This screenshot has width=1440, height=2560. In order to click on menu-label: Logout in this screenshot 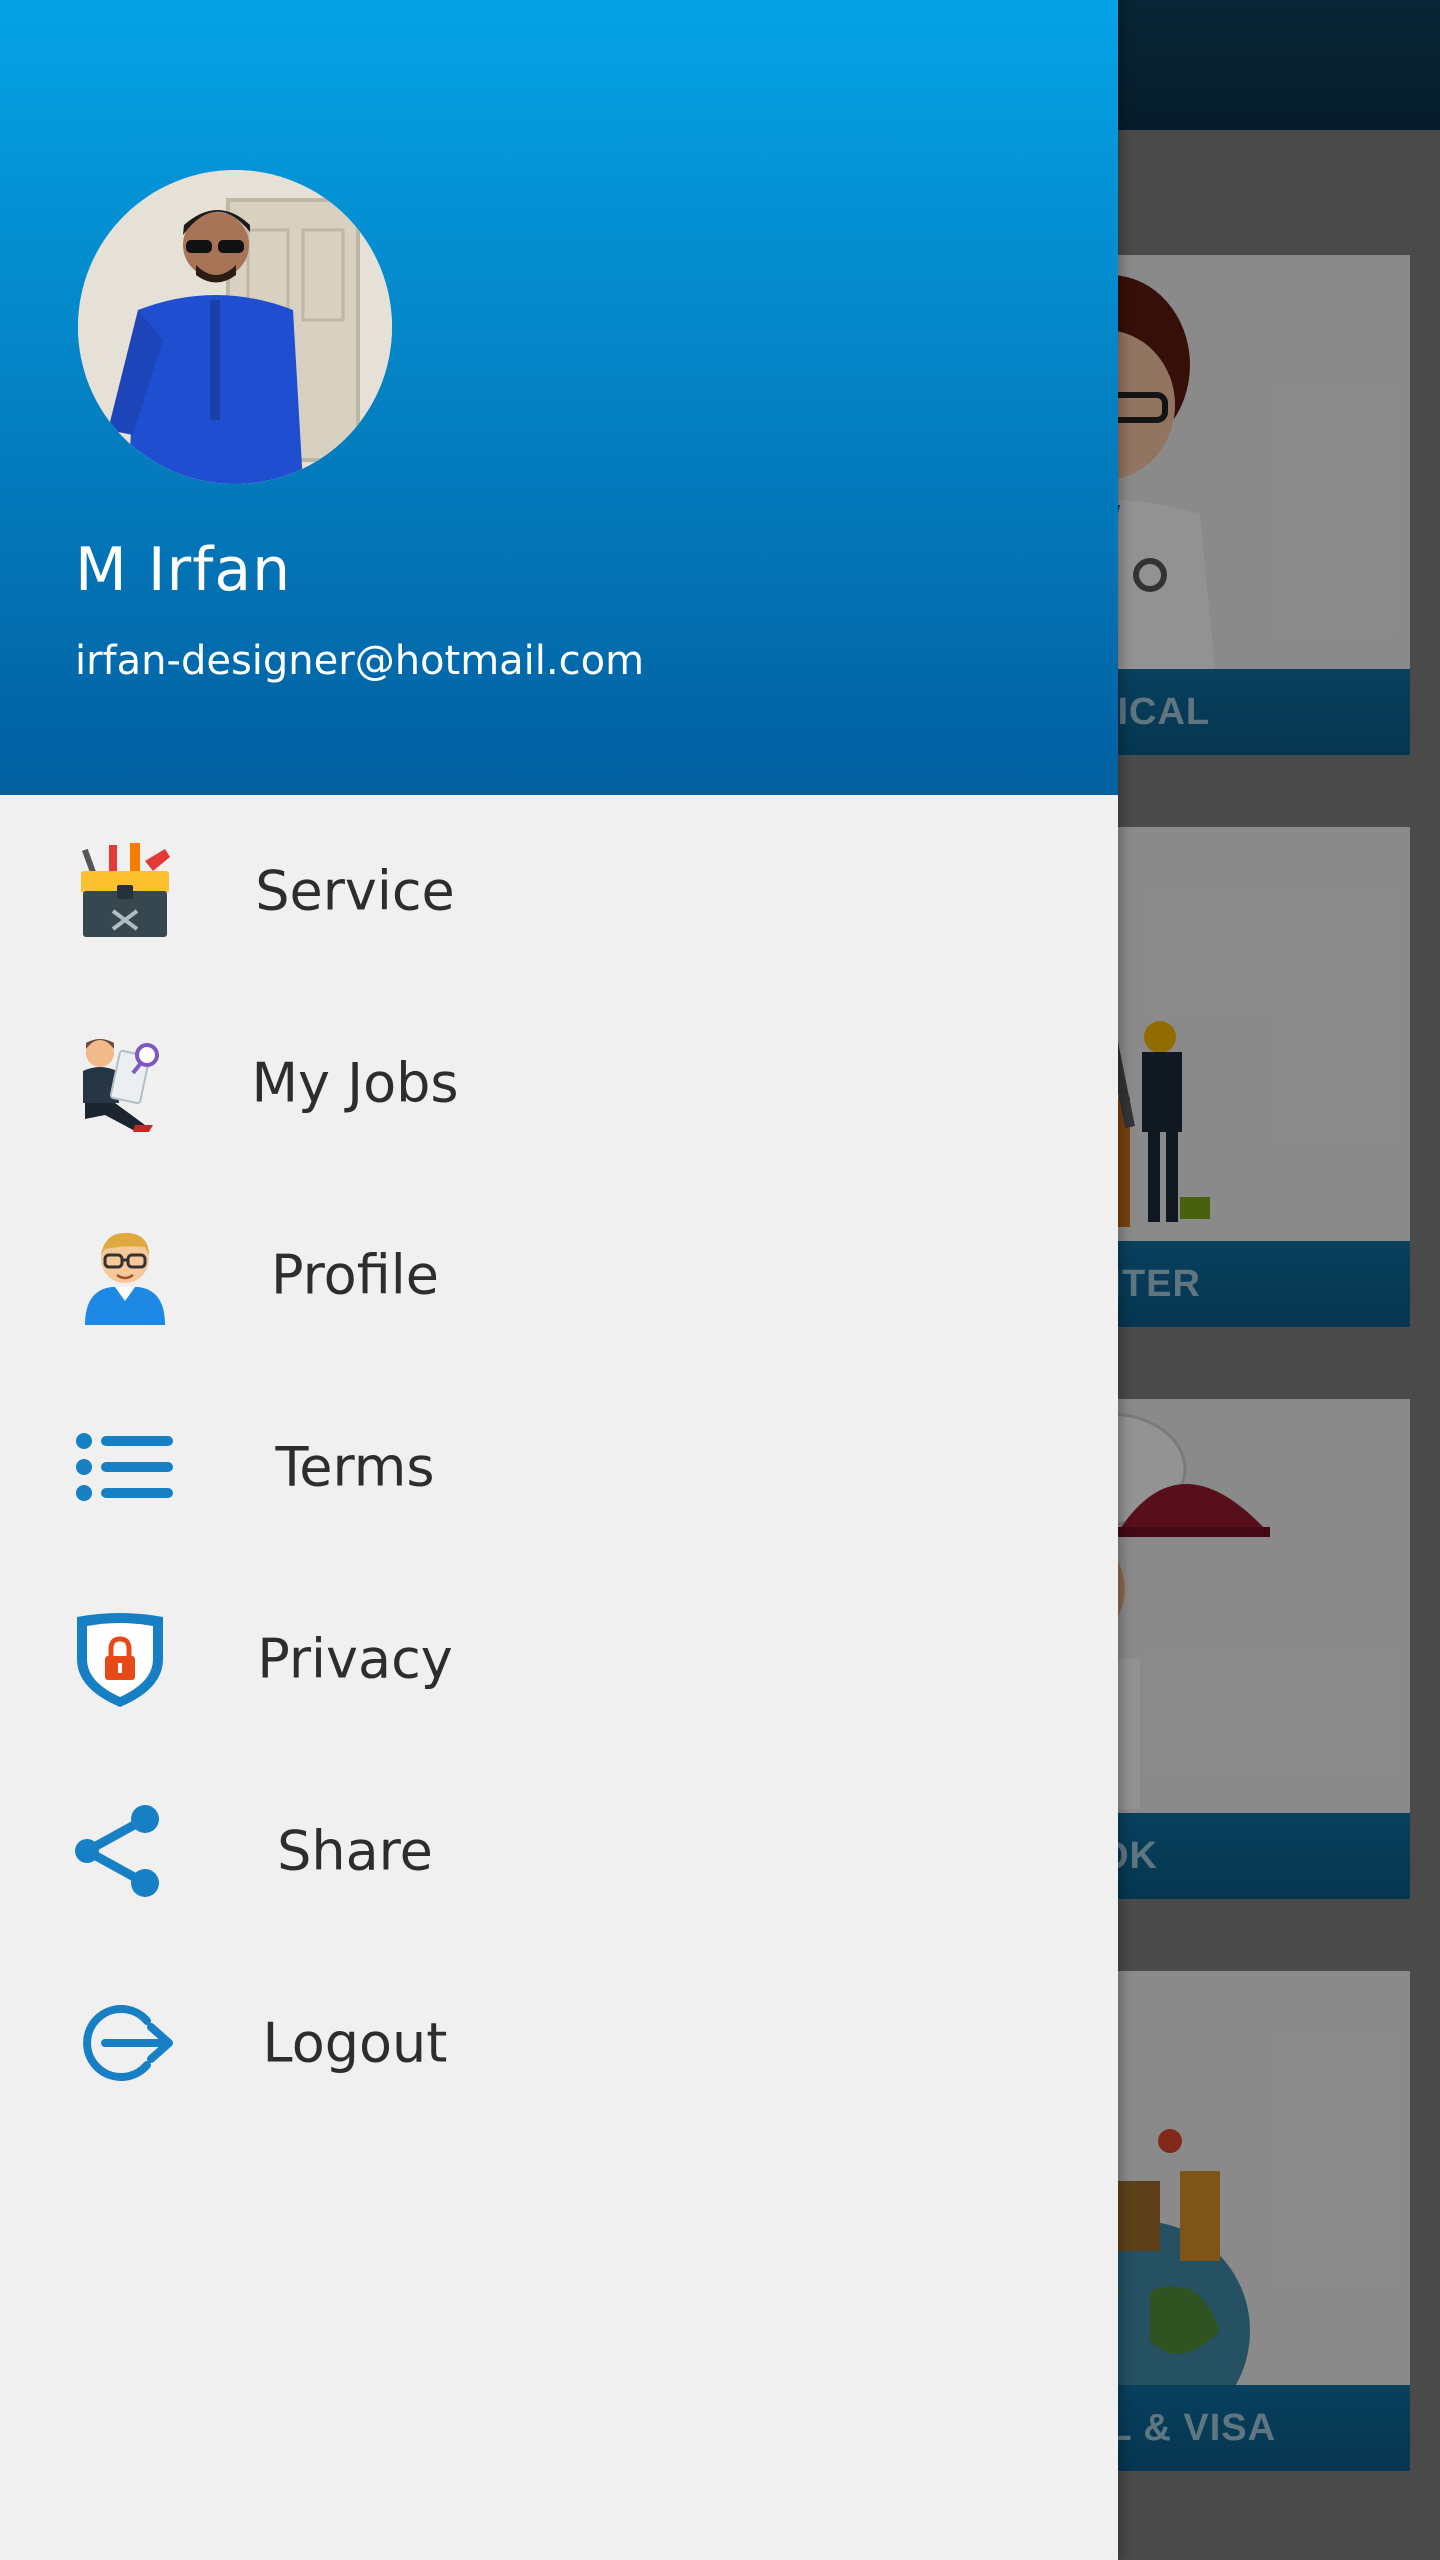, I will do `click(355, 2043)`.